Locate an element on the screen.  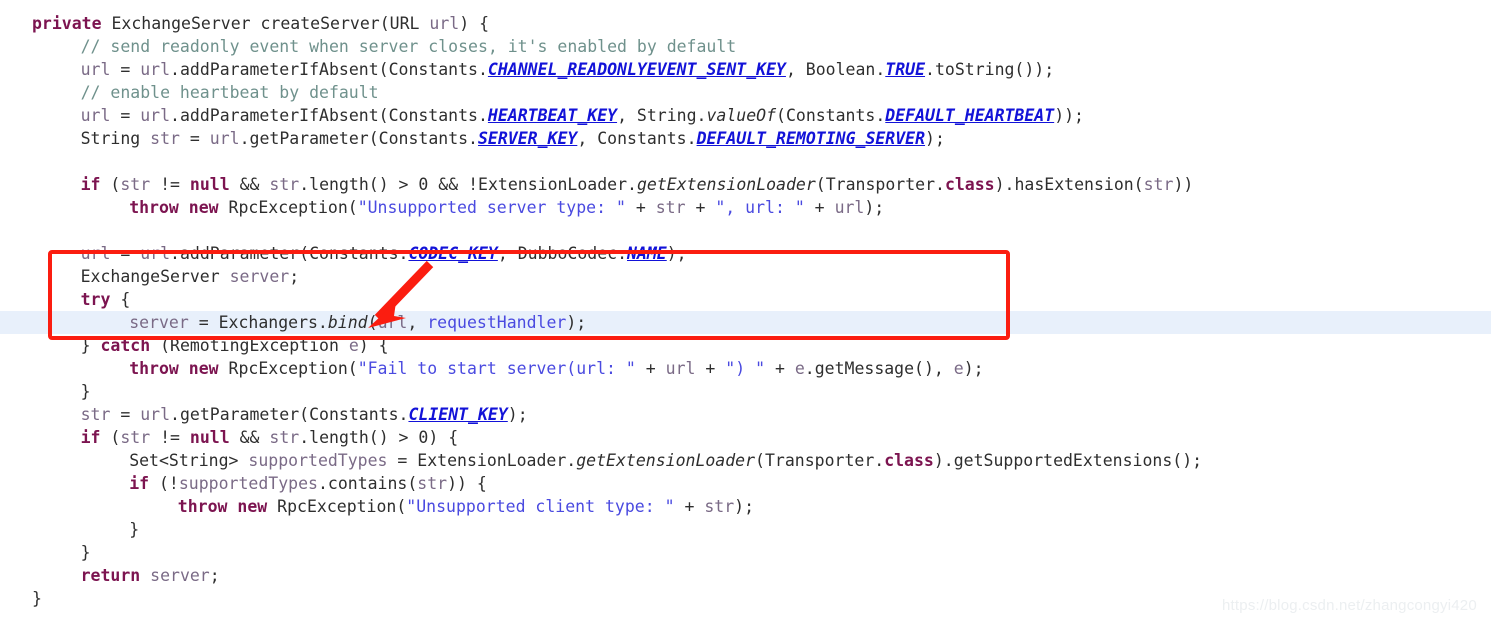
code-token: (Constants. is located at coordinates (831, 115).